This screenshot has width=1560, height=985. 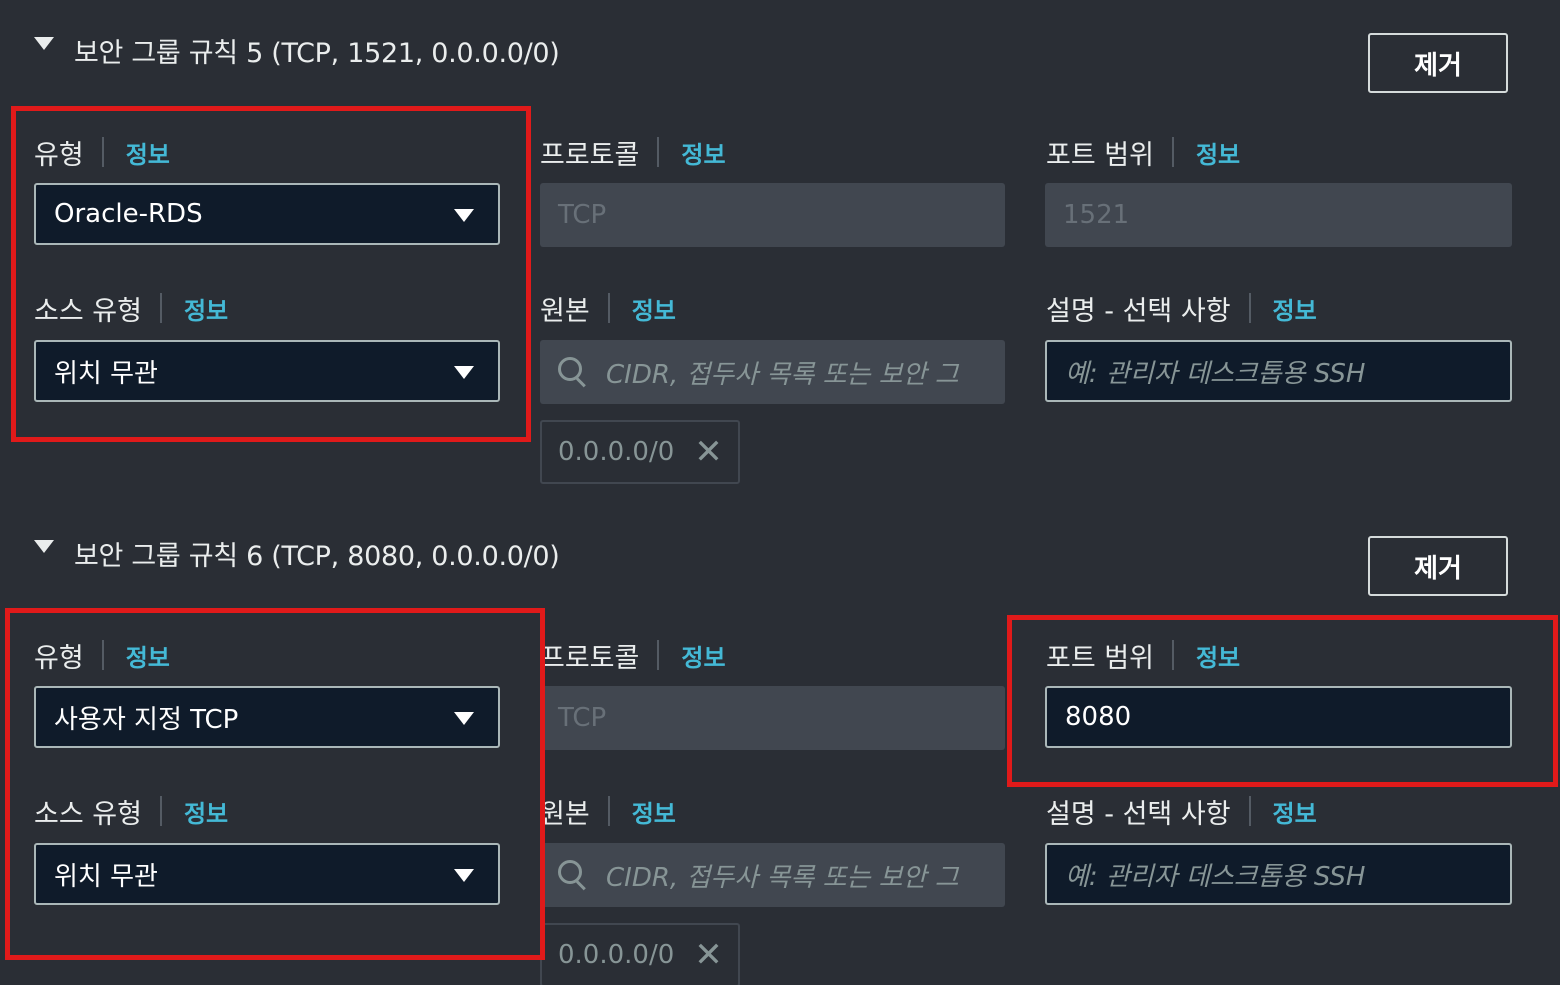 What do you see at coordinates (267, 214) in the screenshot?
I see `type-select: Oracle-RDS` at bounding box center [267, 214].